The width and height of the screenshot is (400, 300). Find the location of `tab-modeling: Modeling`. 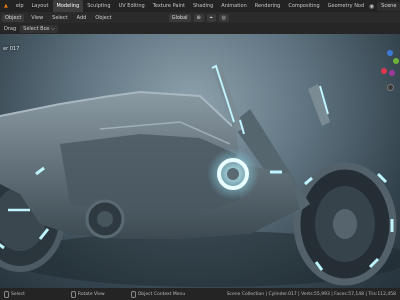

tab-modeling: Modeling is located at coordinates (68, 6).